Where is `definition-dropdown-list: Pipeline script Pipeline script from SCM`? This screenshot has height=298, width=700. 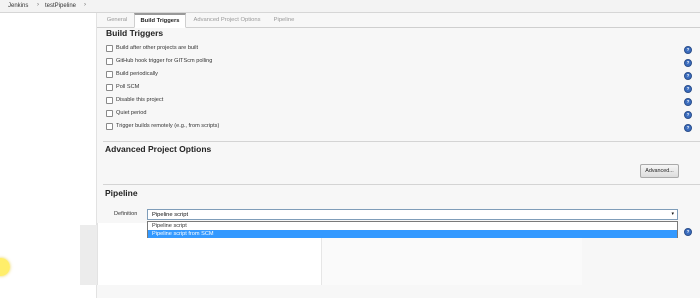 definition-dropdown-list: Pipeline script Pipeline script from SCM is located at coordinates (412, 229).